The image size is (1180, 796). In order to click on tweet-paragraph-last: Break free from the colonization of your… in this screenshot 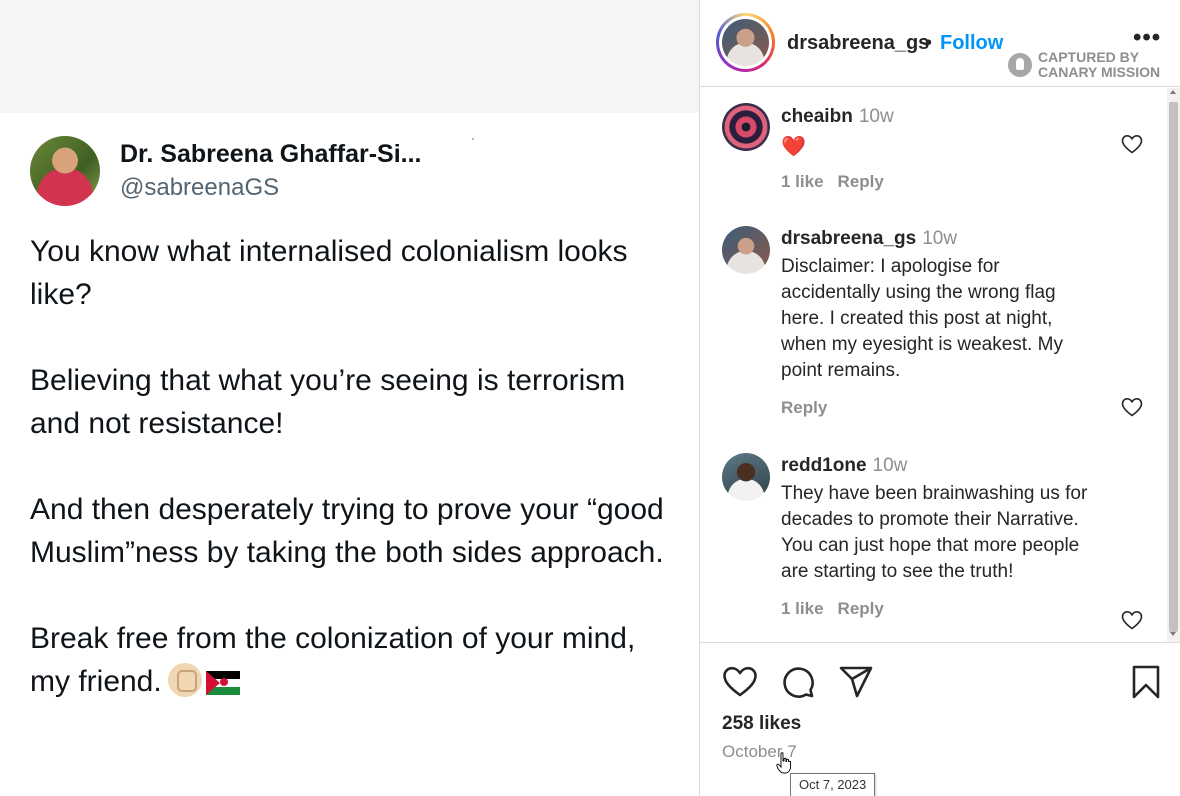, I will do `click(355, 660)`.